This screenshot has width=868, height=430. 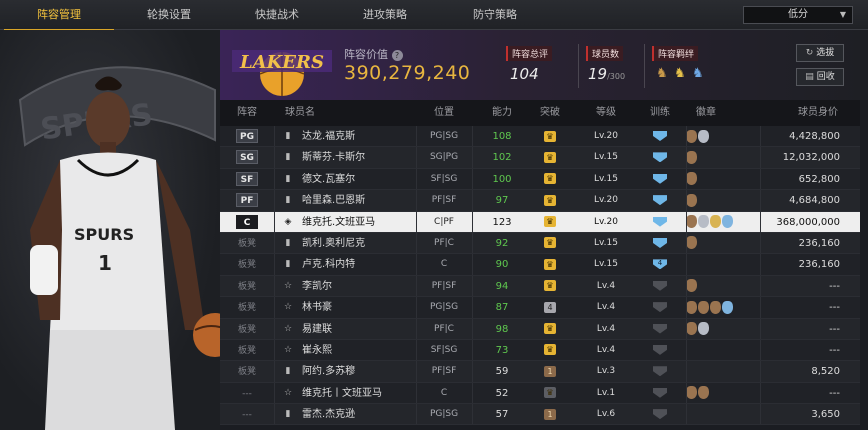 What do you see at coordinates (169, 15) in the screenshot?
I see `tab-rotation-settings: 轮换设置` at bounding box center [169, 15].